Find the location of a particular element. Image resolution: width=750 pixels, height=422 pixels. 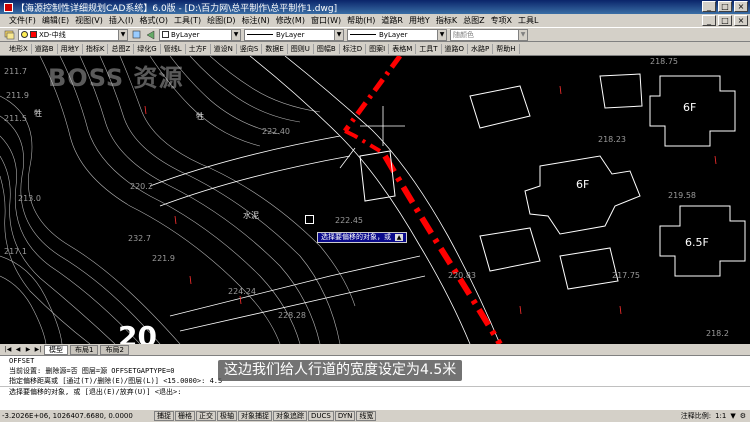

make-current-layer-icon is located at coordinates (136, 34).